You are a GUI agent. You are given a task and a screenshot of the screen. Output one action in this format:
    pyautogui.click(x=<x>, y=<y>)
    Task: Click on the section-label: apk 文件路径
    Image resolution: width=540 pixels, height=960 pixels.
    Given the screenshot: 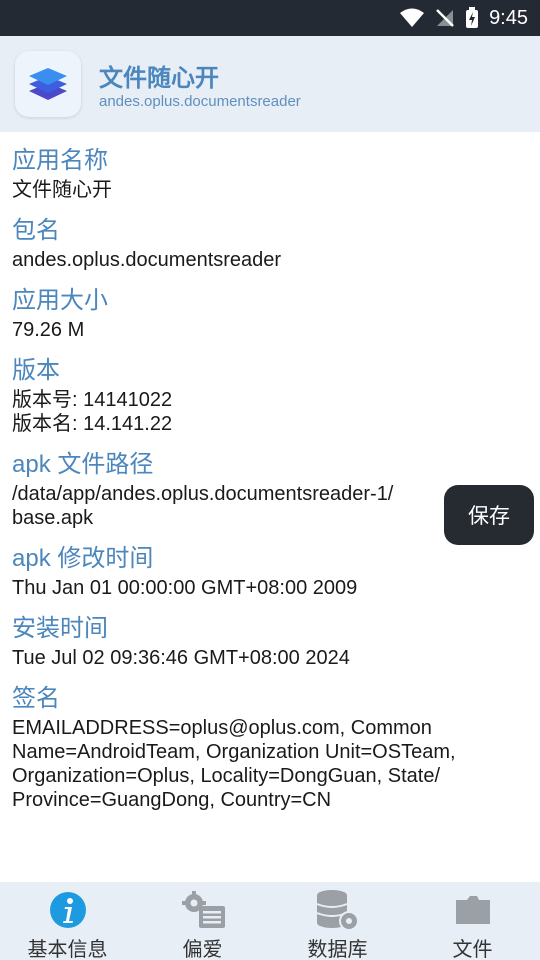 What is the action you would take?
    pyautogui.click(x=83, y=464)
    